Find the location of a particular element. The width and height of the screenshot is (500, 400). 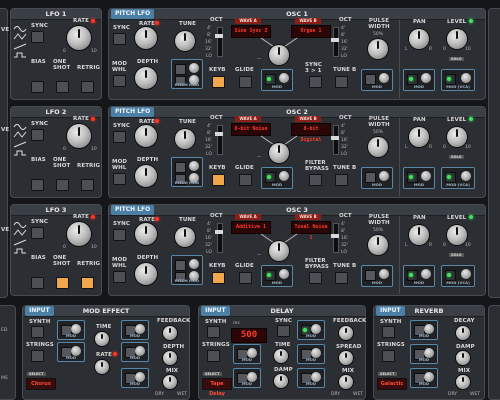

mod-effect-synth-button is located at coordinates (37, 332).